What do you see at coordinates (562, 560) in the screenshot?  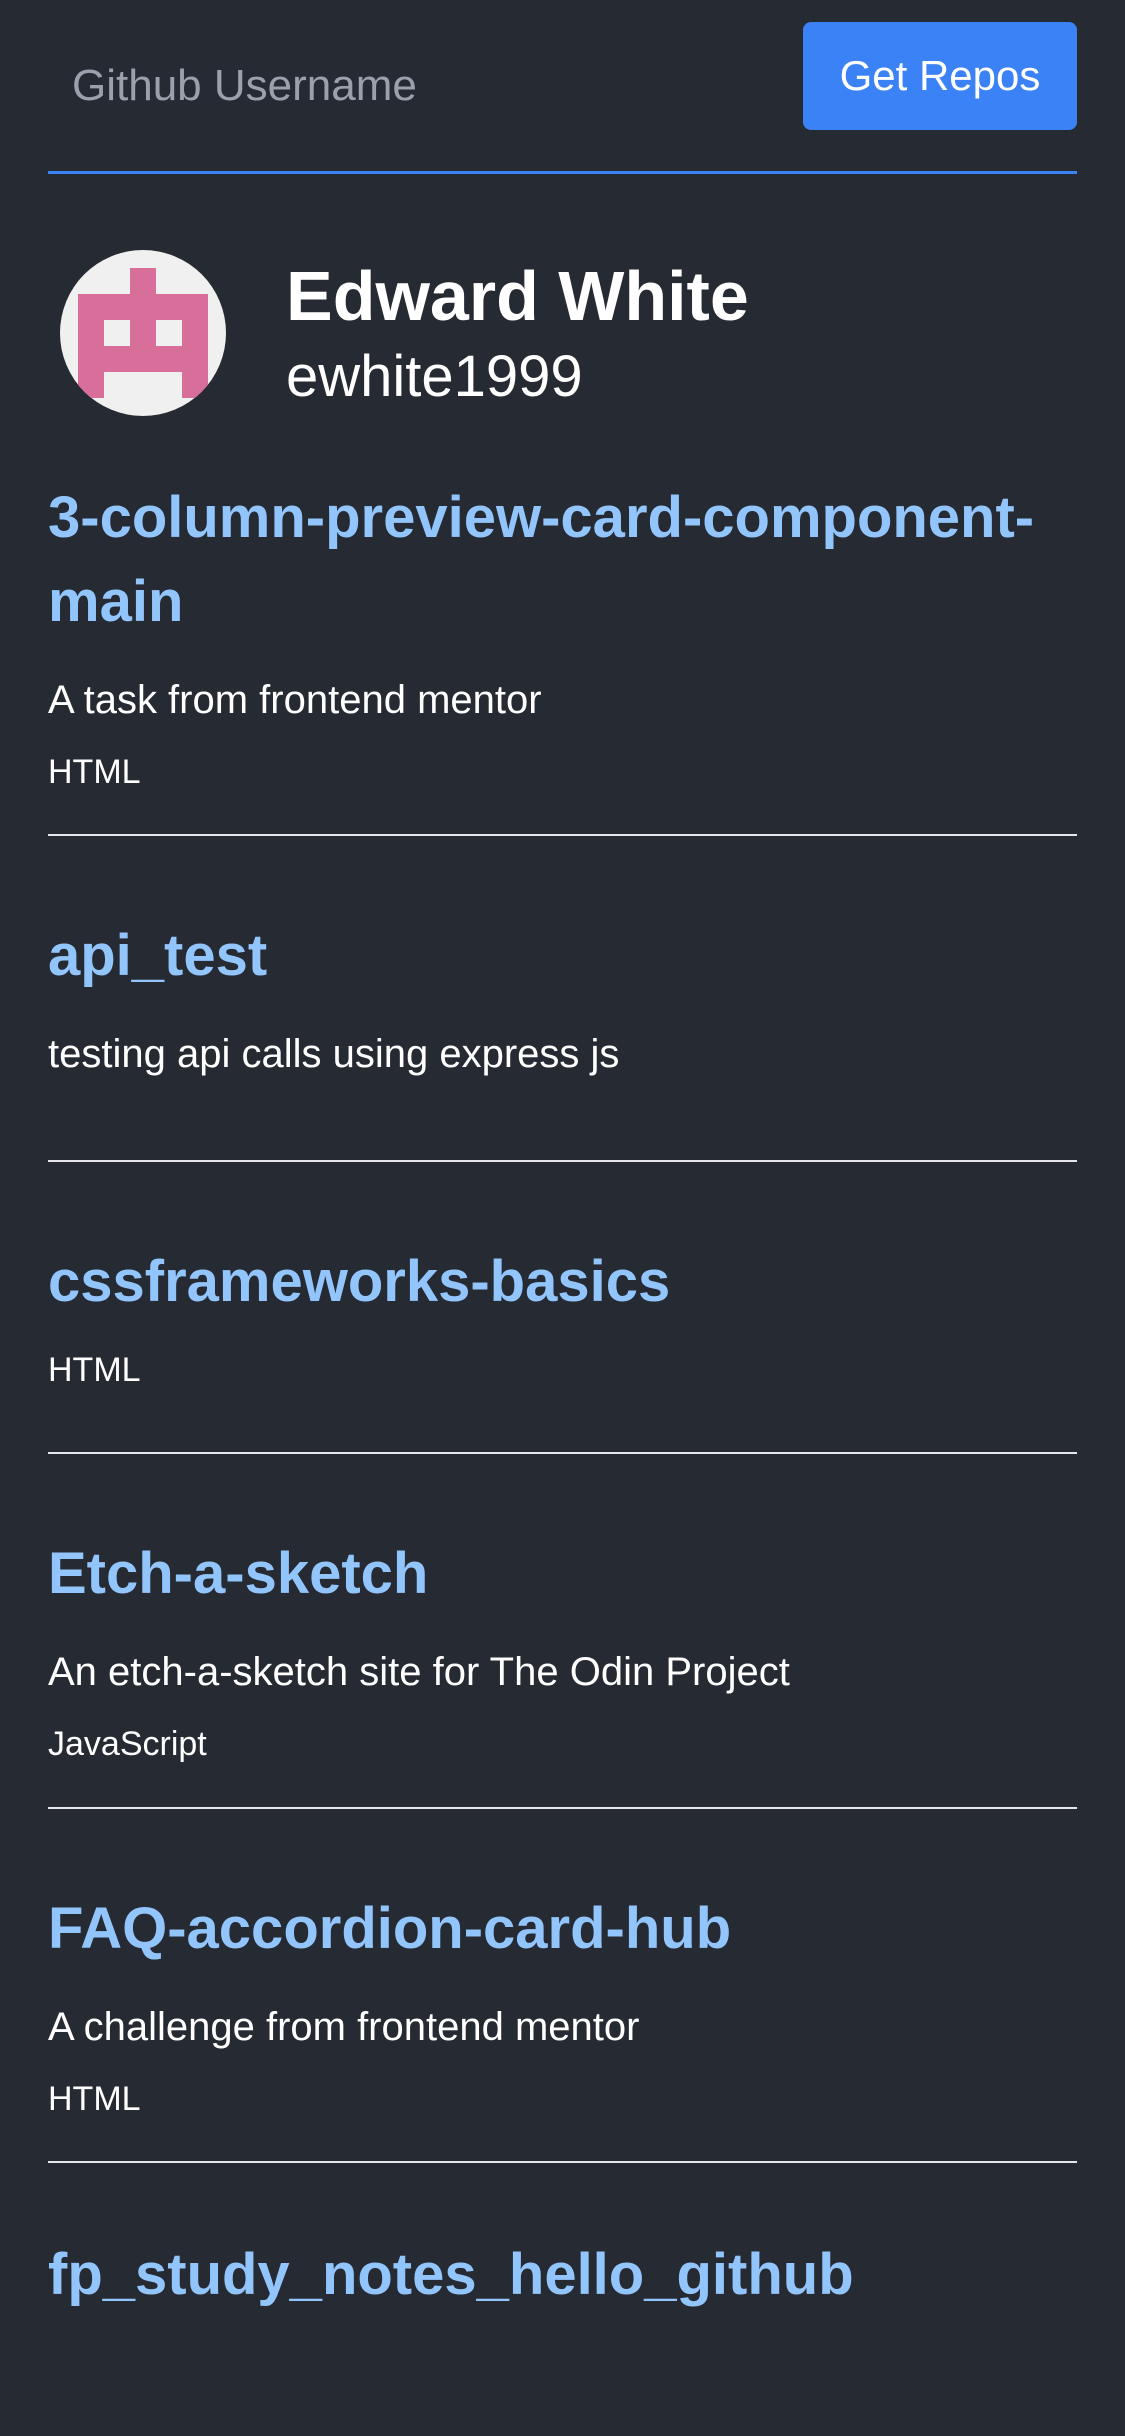 I see `repo-link: 3-column-preview-card-component-main` at bounding box center [562, 560].